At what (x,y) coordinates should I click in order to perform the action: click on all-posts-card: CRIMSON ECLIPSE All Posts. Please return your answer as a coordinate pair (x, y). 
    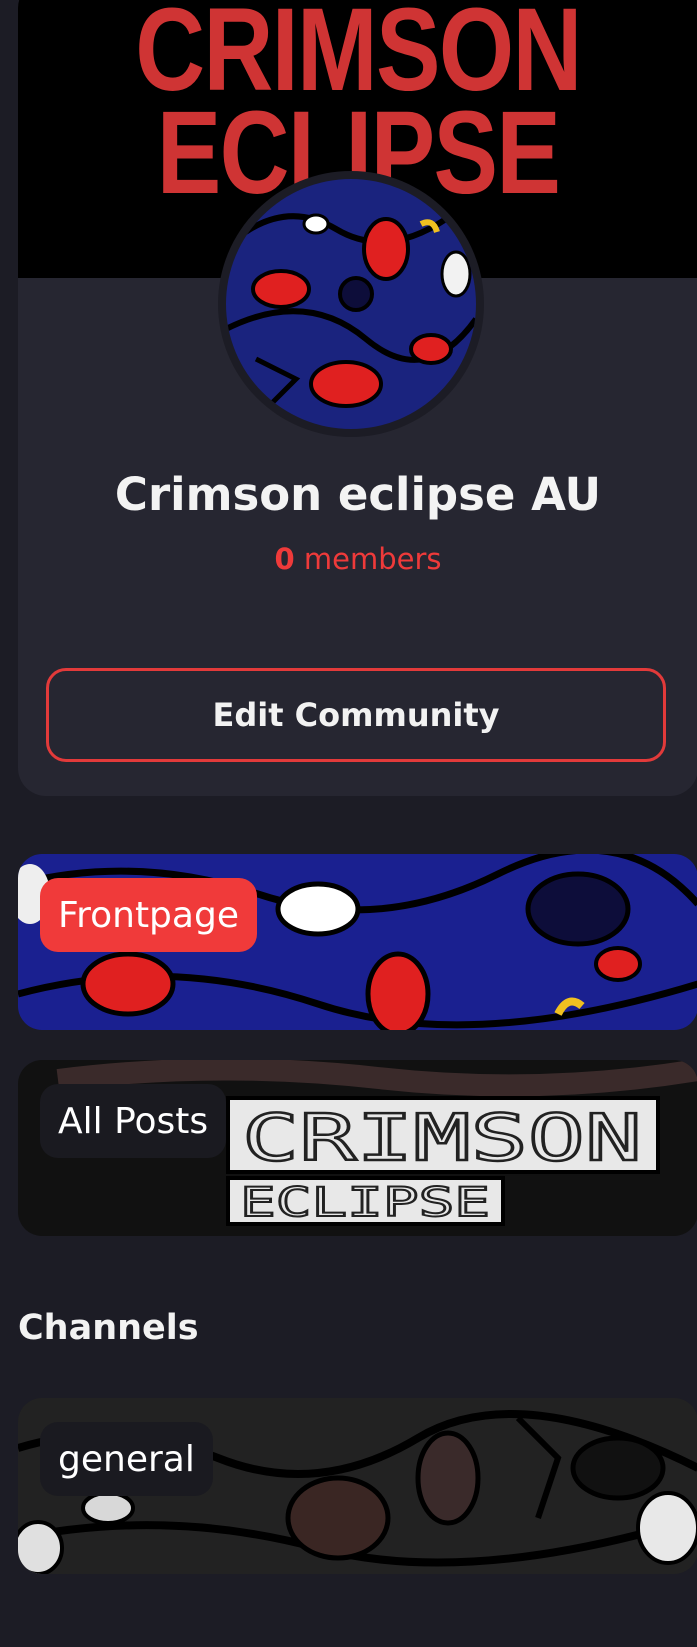
    Looking at the image, I should click on (357, 1148).